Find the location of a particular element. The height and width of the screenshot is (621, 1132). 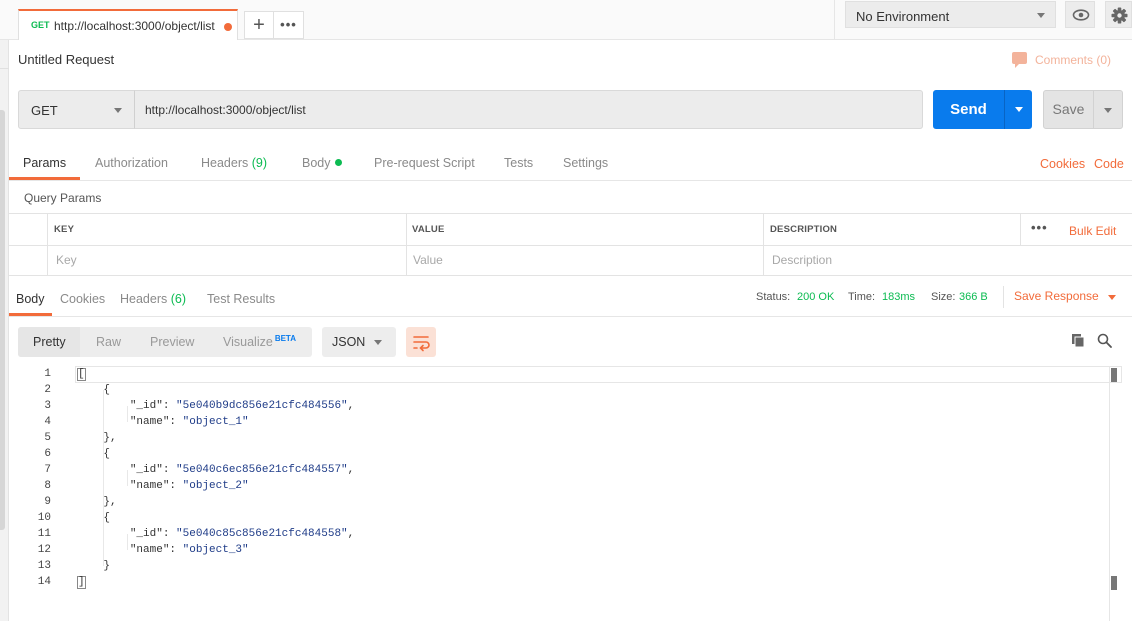

more-tabs-button: ••• is located at coordinates (289, 25).